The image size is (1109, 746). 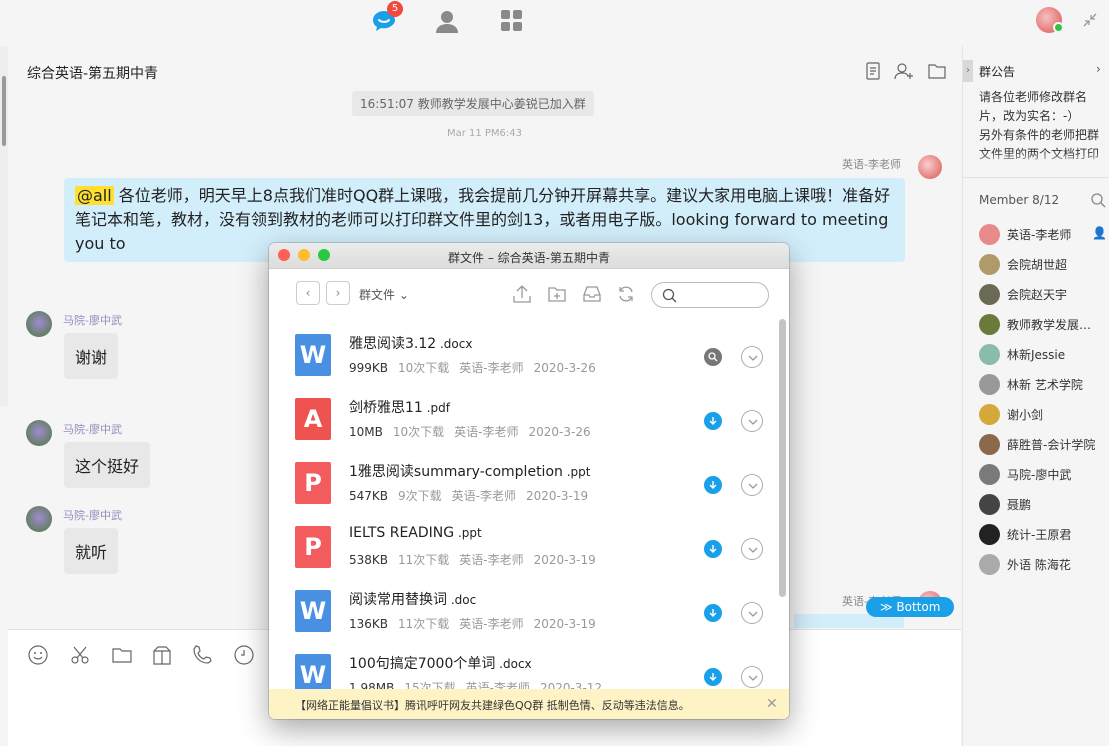 I want to click on member-name: 林新Jessie, so click(x=1036, y=355).